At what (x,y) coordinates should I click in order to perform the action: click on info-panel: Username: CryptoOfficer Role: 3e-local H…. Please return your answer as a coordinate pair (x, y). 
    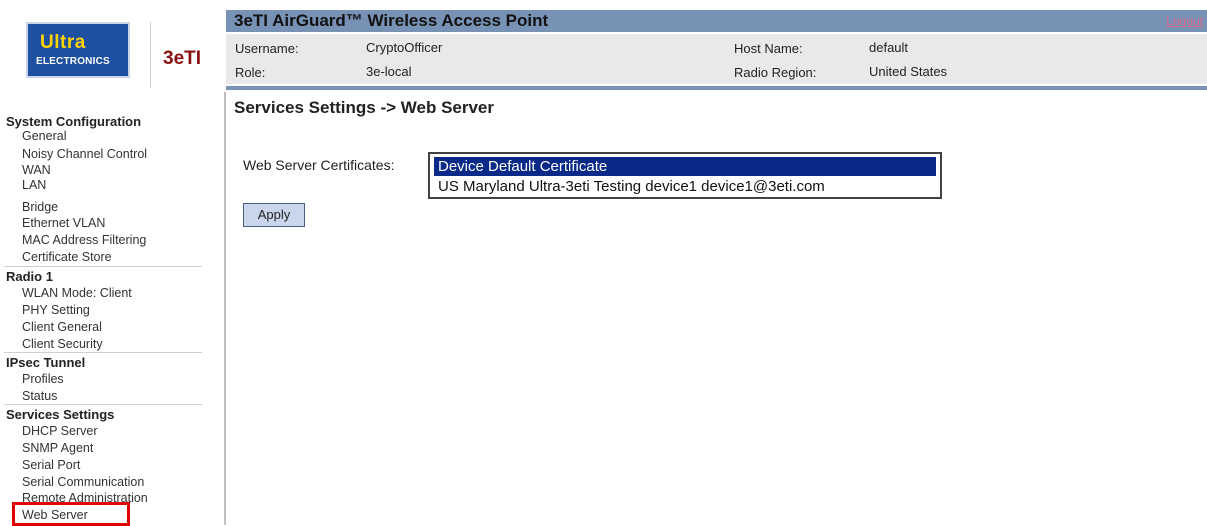
    Looking at the image, I should click on (716, 59).